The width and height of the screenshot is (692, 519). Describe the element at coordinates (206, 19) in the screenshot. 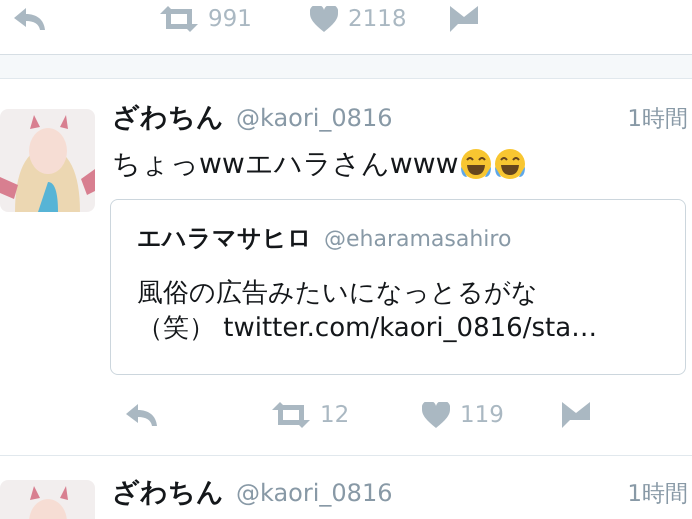

I see `retweet-button: 991` at that location.